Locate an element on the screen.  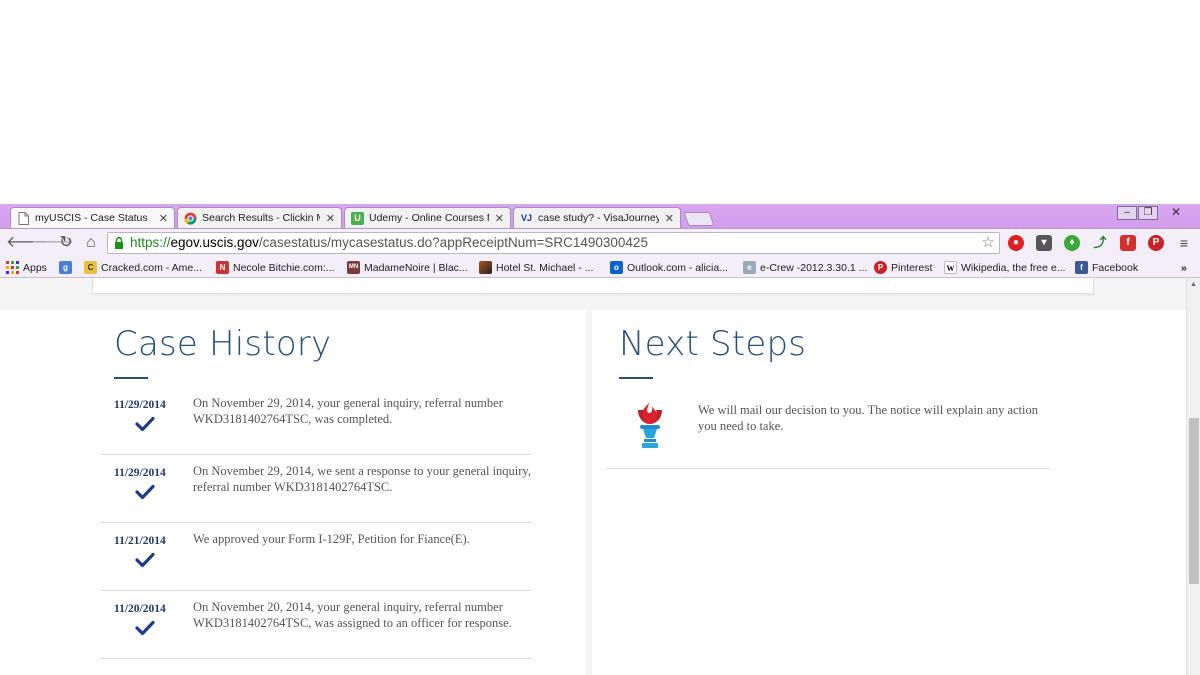
menu-icon: ≡ is located at coordinates (1184, 243).